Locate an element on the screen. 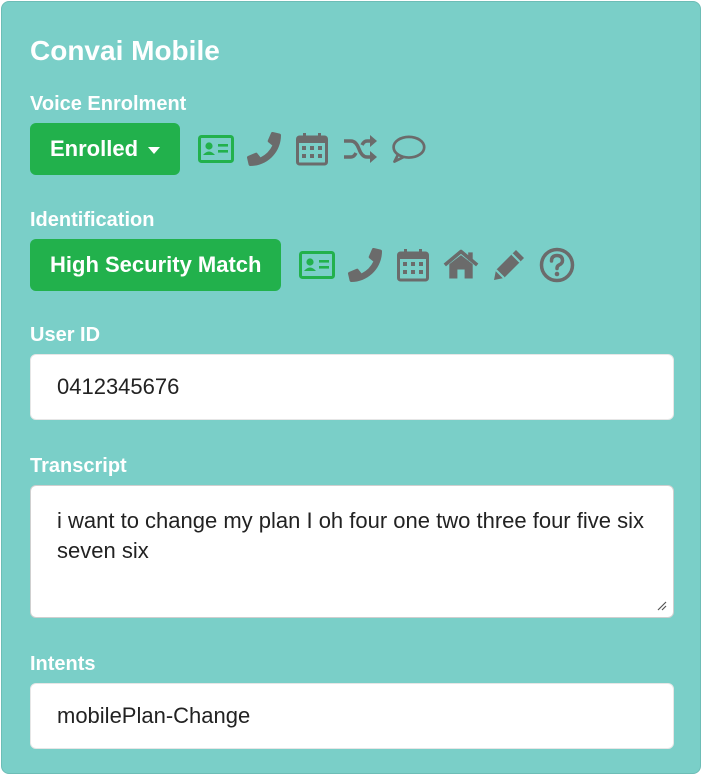 The height and width of the screenshot is (776, 702). page-title: Convai Mobile is located at coordinates (125, 50).